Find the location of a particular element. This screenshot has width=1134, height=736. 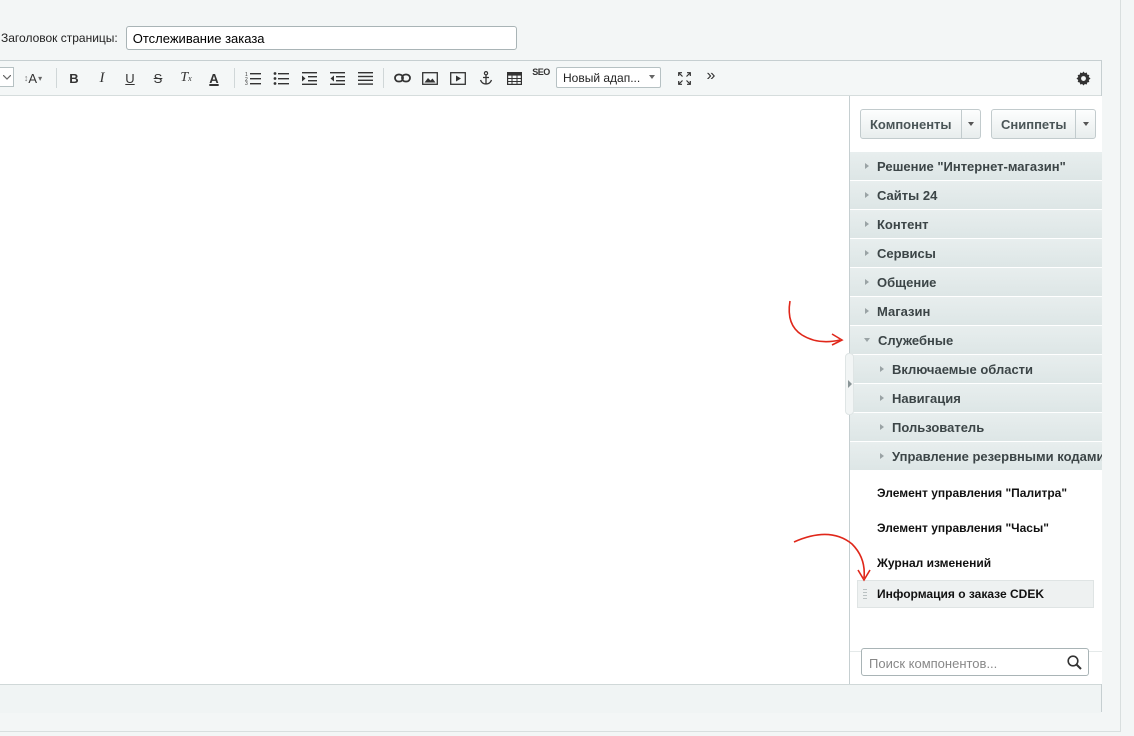

page-title-label: Заголовок страницы: is located at coordinates (59, 38).